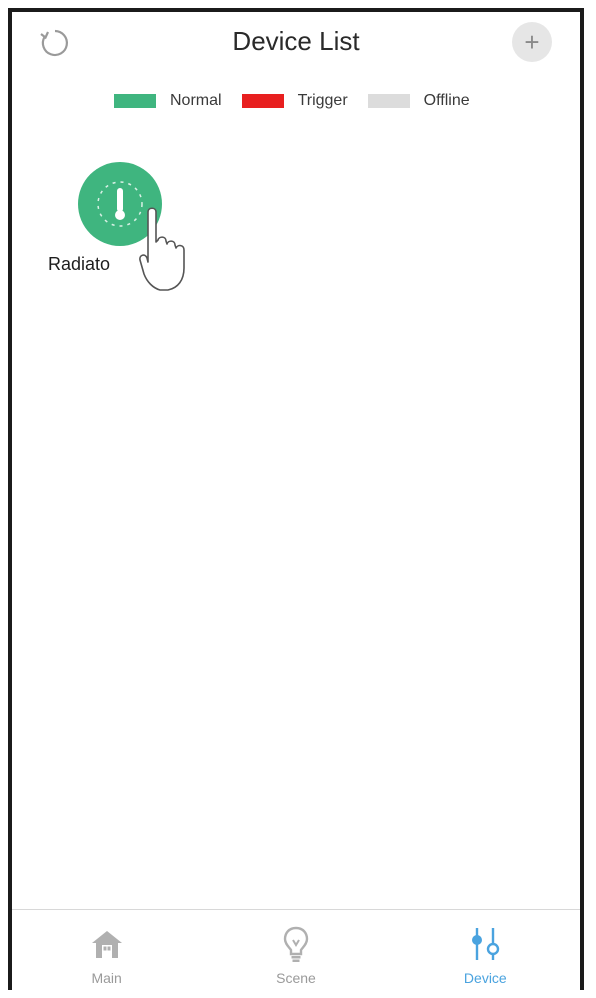 The width and height of the screenshot is (596, 998). I want to click on legend-item-normal: Normal, so click(168, 101).